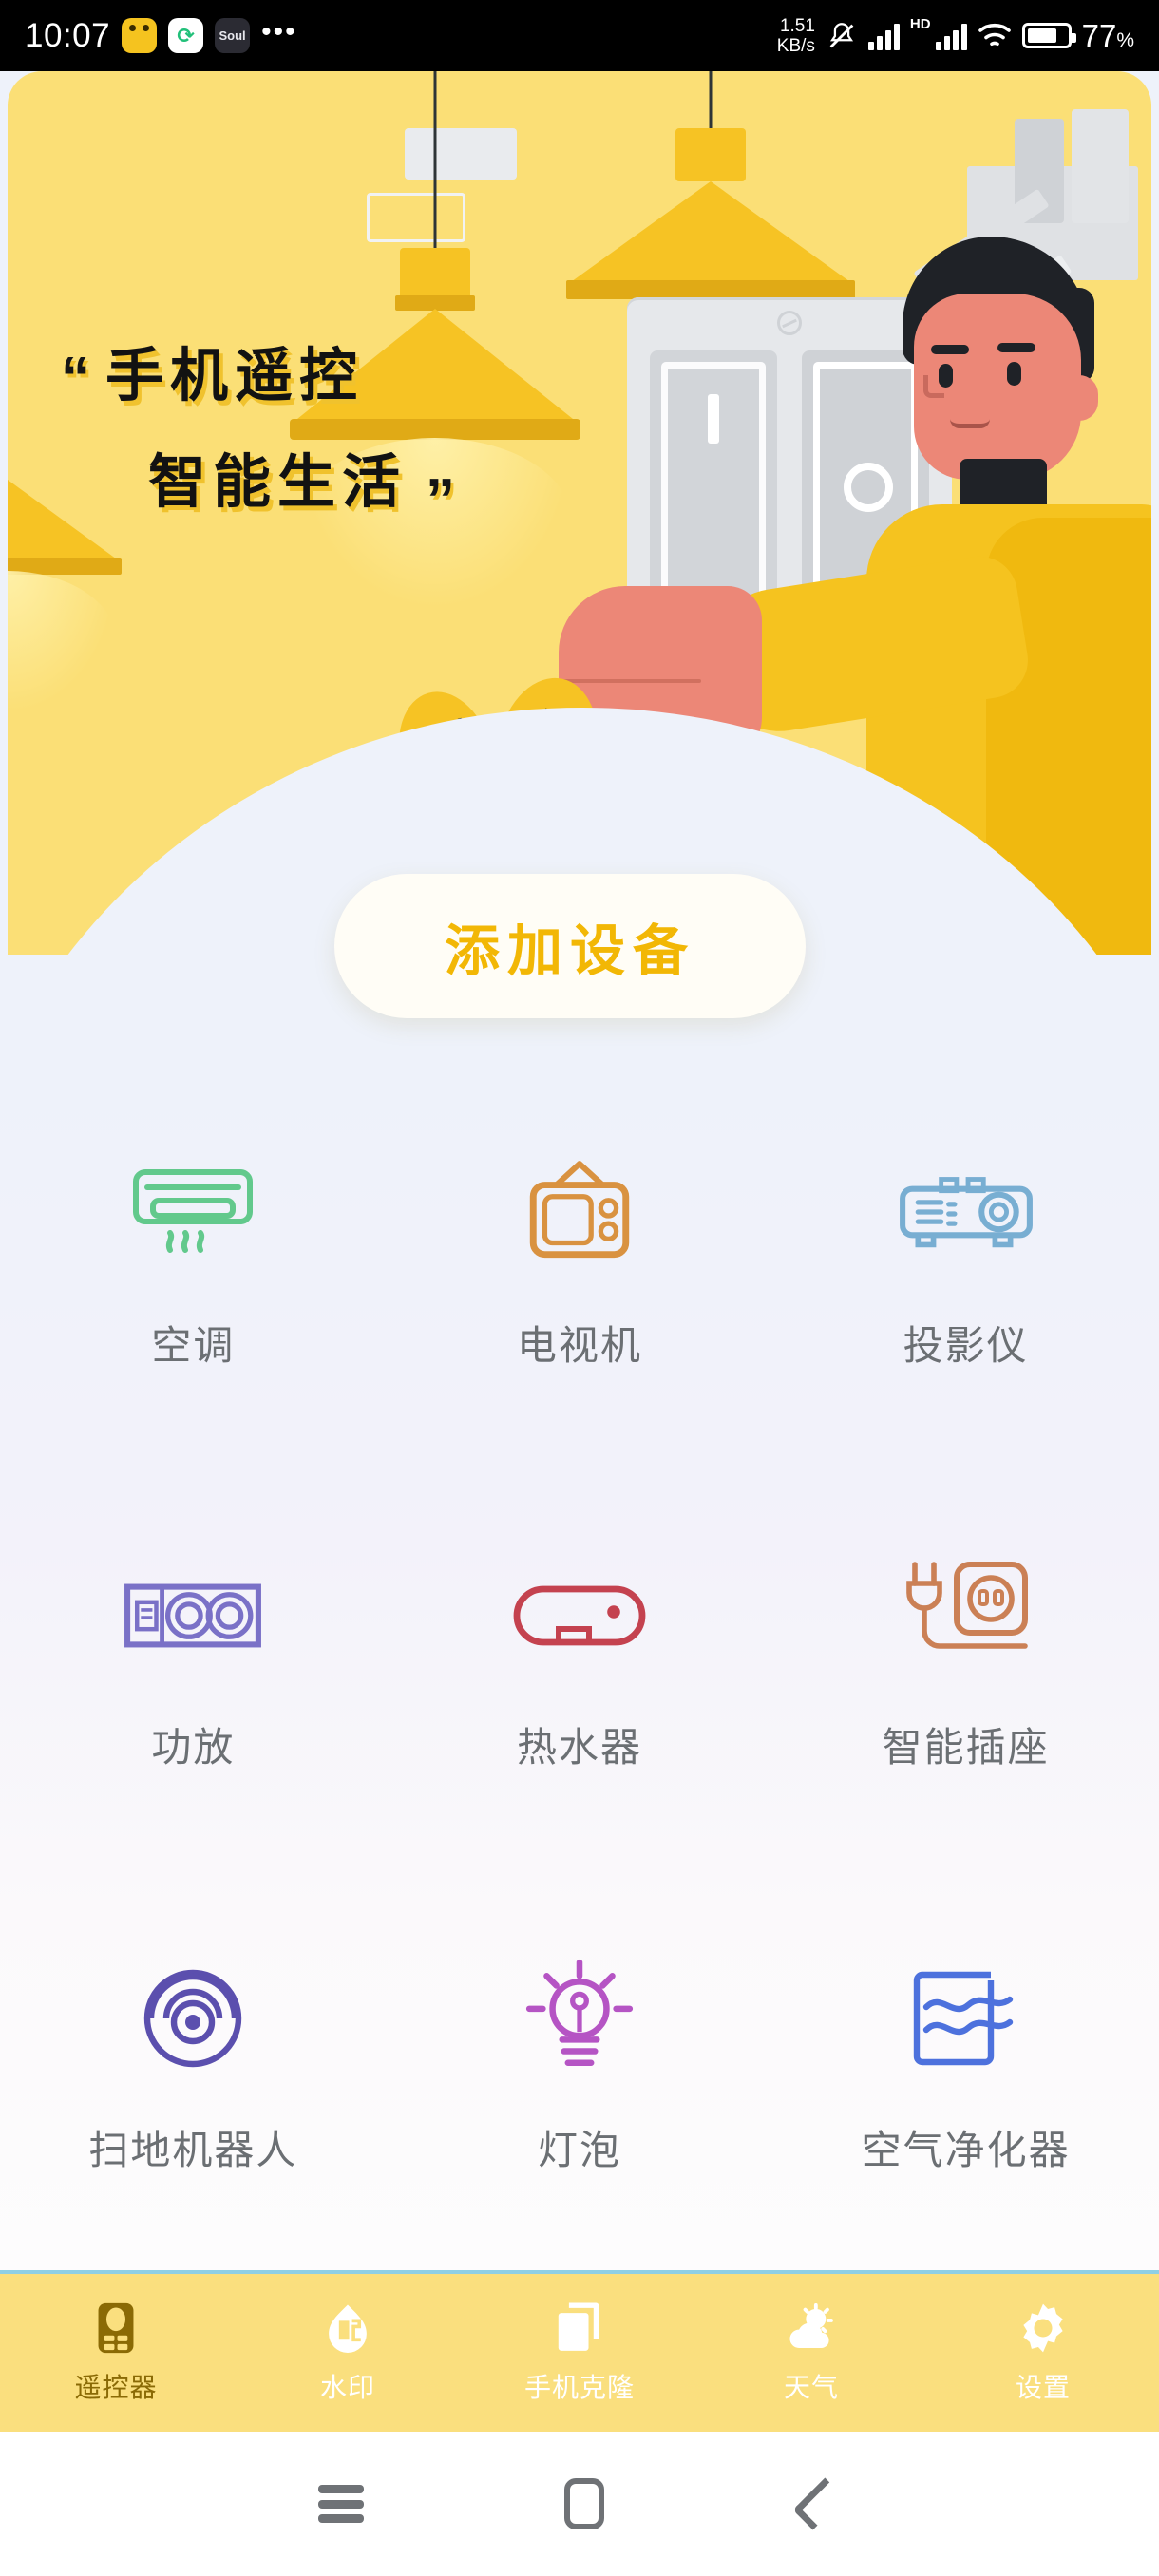 The image size is (1159, 2576). What do you see at coordinates (966, 1214) in the screenshot?
I see `projector-icon` at bounding box center [966, 1214].